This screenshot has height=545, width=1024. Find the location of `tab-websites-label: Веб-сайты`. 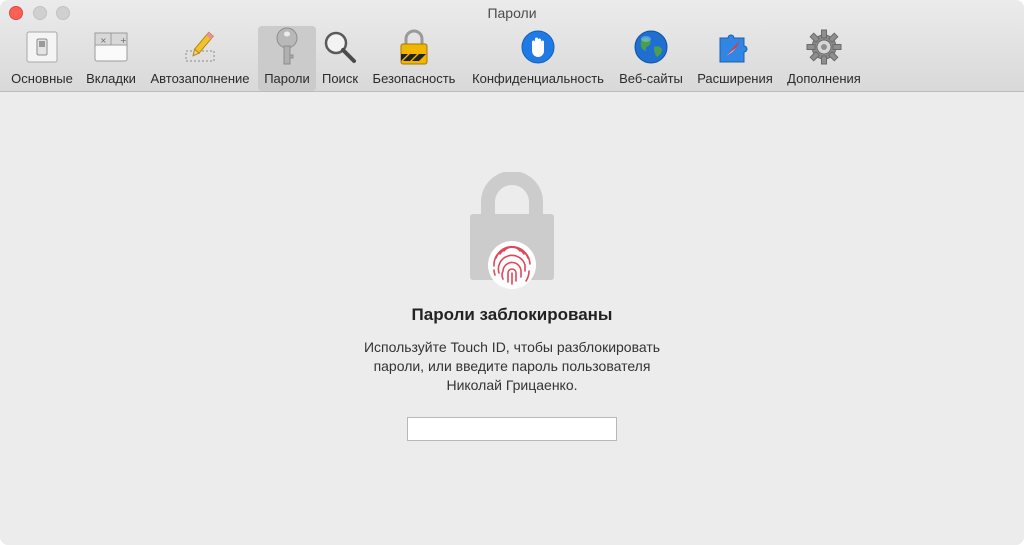

tab-websites-label: Веб-сайты is located at coordinates (651, 78).